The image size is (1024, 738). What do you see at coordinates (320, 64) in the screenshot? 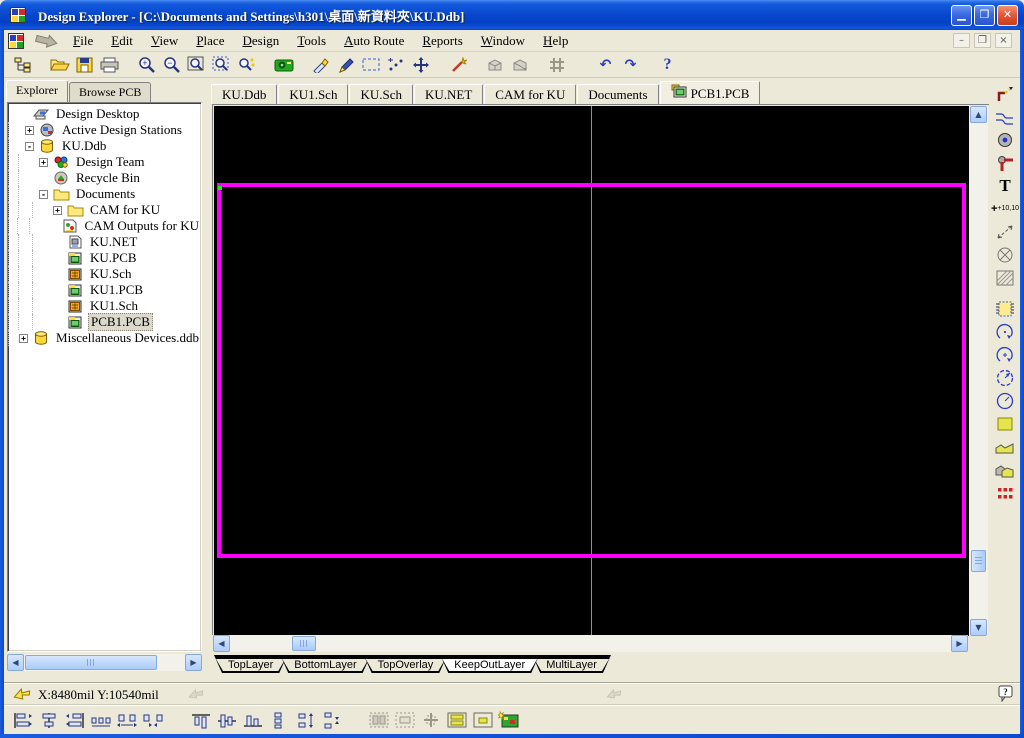
I see `slice-tracks-icon` at bounding box center [320, 64].